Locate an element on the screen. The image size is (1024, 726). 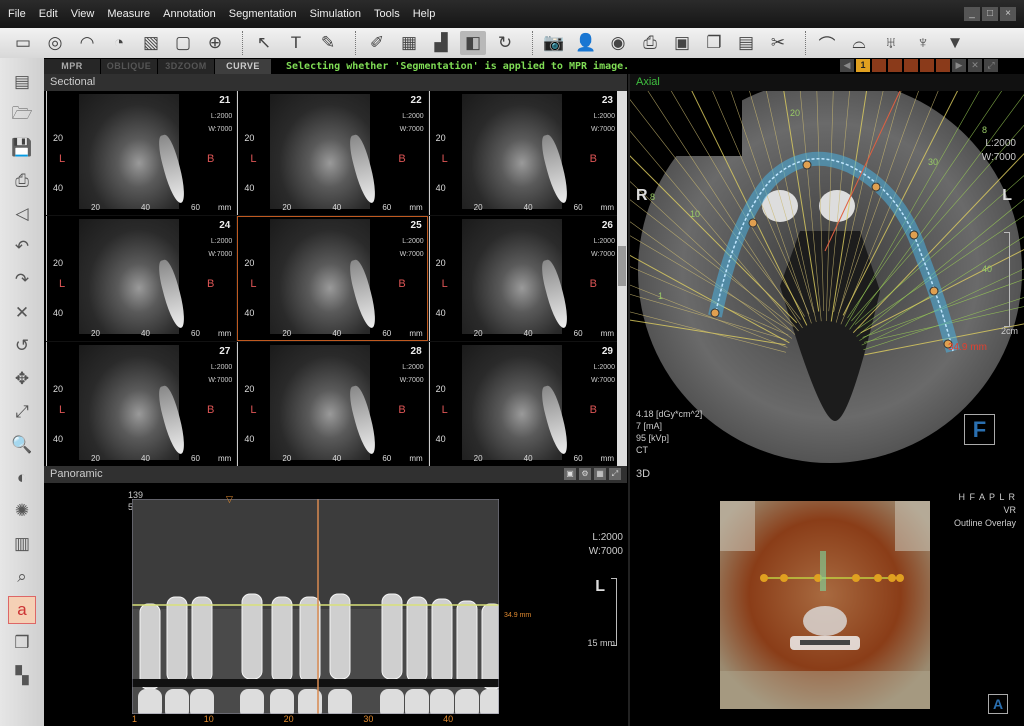
snapshot-icon: ▣ is located at coordinates (570, 474).